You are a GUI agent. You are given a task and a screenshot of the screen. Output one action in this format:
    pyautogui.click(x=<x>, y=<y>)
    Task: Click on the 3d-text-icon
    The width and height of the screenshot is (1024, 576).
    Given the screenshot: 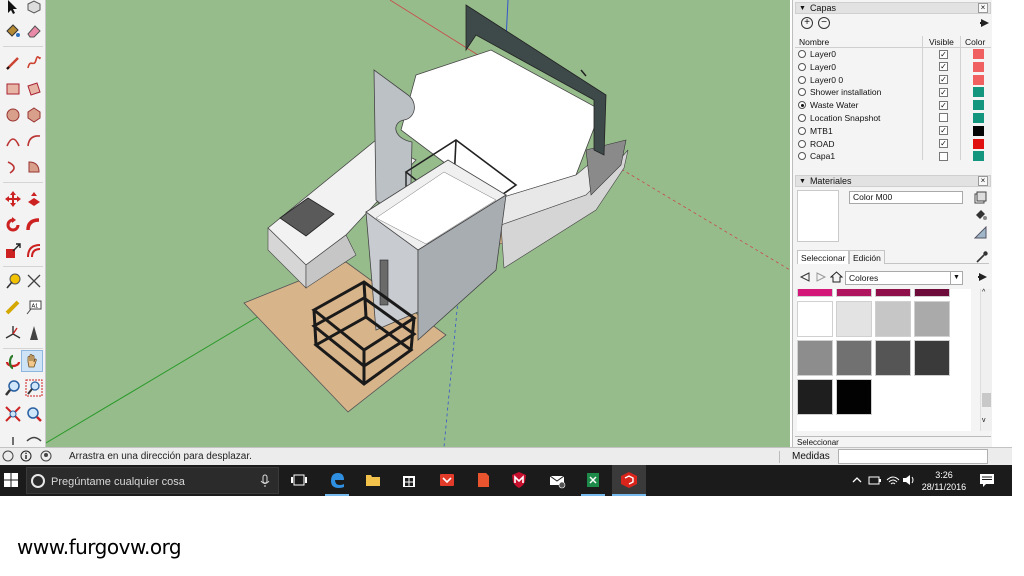 What is the action you would take?
    pyautogui.click(x=34, y=333)
    